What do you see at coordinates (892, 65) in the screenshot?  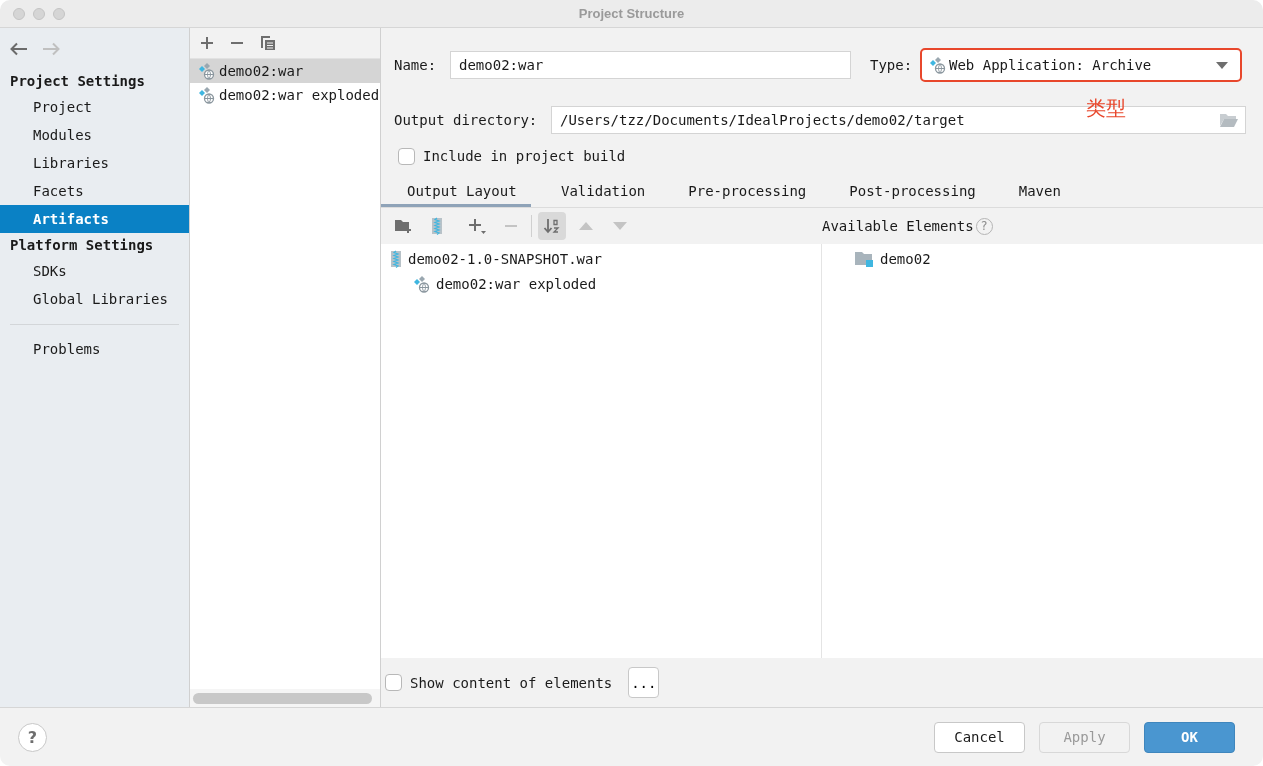 I see `type-label: Type:` at bounding box center [892, 65].